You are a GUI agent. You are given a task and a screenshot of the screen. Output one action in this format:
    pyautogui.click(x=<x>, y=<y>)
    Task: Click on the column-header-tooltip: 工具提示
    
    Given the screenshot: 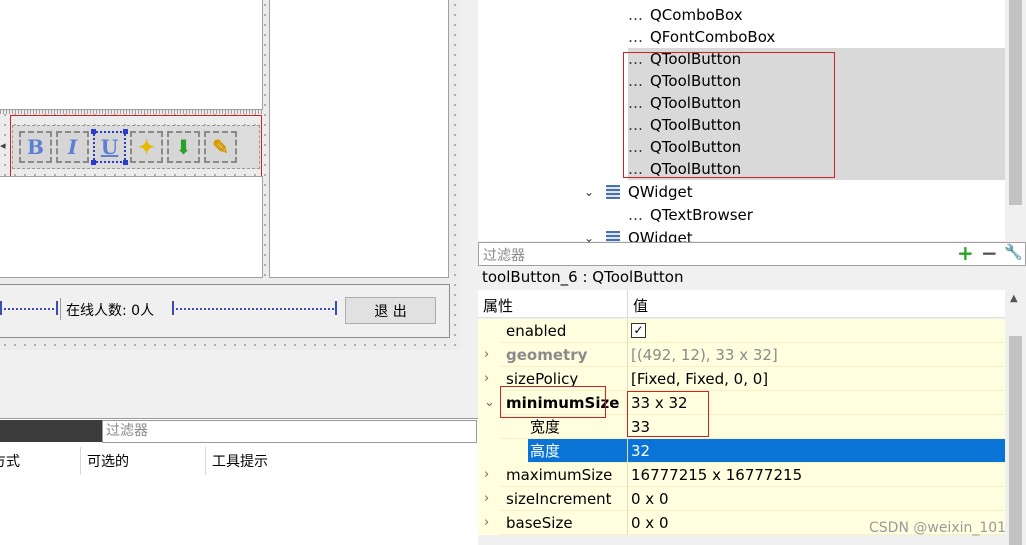 What is the action you would take?
    pyautogui.click(x=240, y=461)
    